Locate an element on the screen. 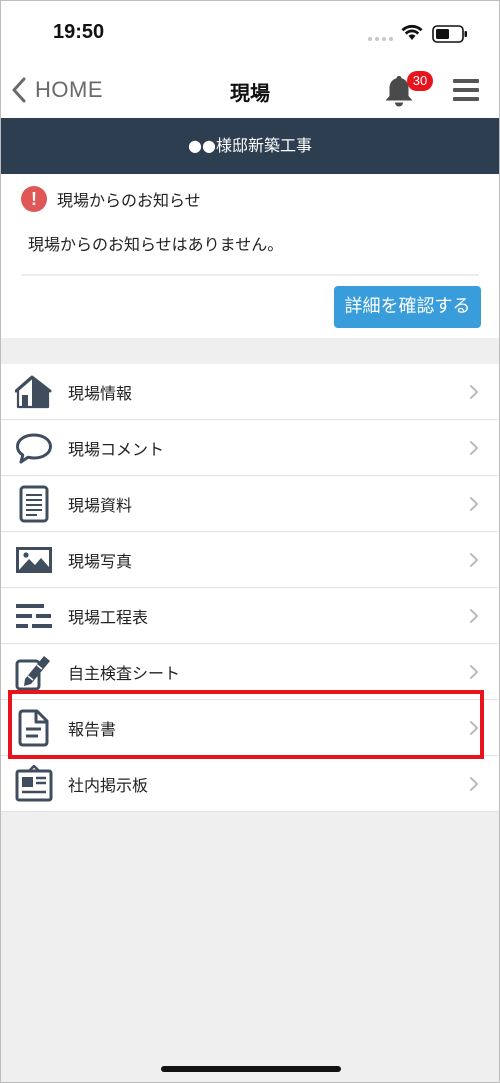 This screenshot has height=1083, width=500. menu-item-bulletin-board: 社内掲示板 is located at coordinates (250, 784).